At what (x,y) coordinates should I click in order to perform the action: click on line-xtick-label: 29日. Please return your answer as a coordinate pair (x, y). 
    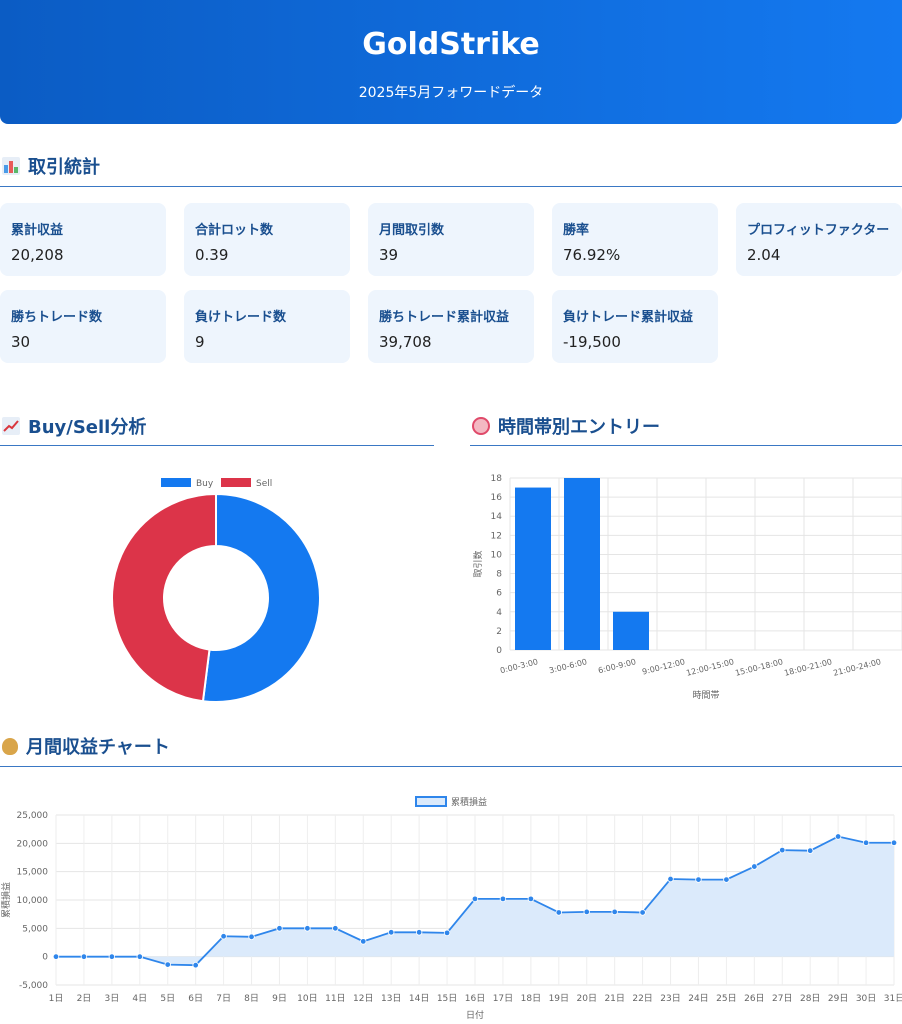
    Looking at the image, I should click on (838, 998).